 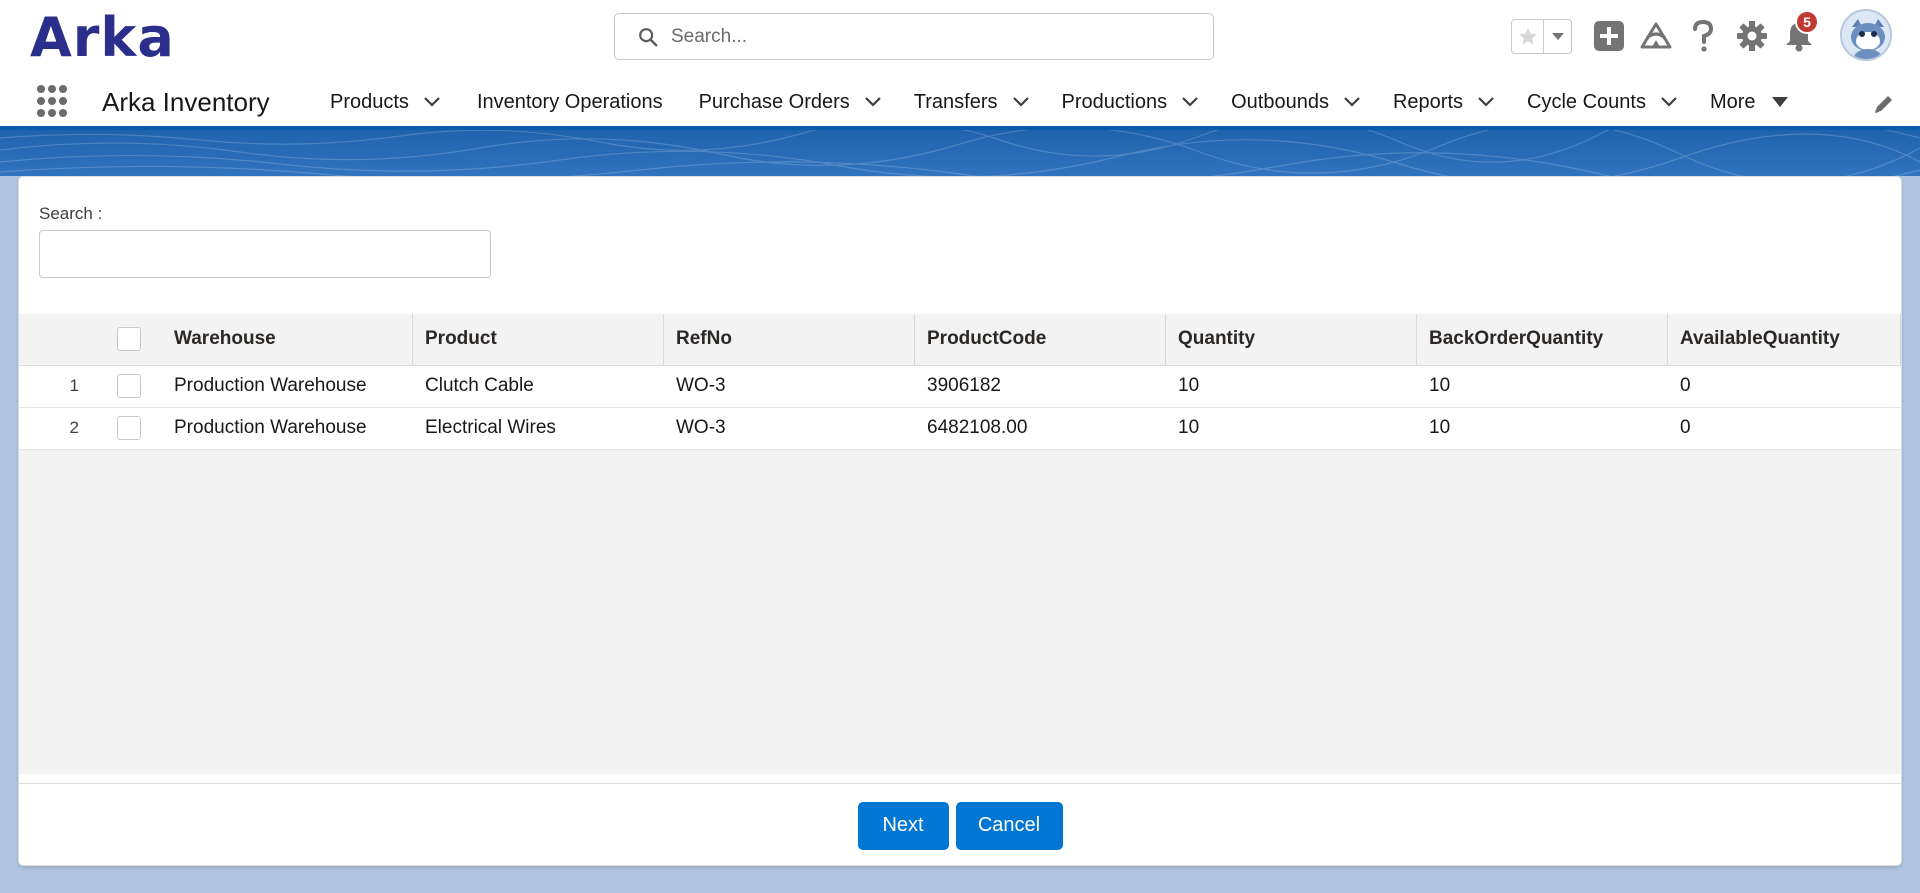 I want to click on nav-item-label: Cycle Counts, so click(x=1586, y=101).